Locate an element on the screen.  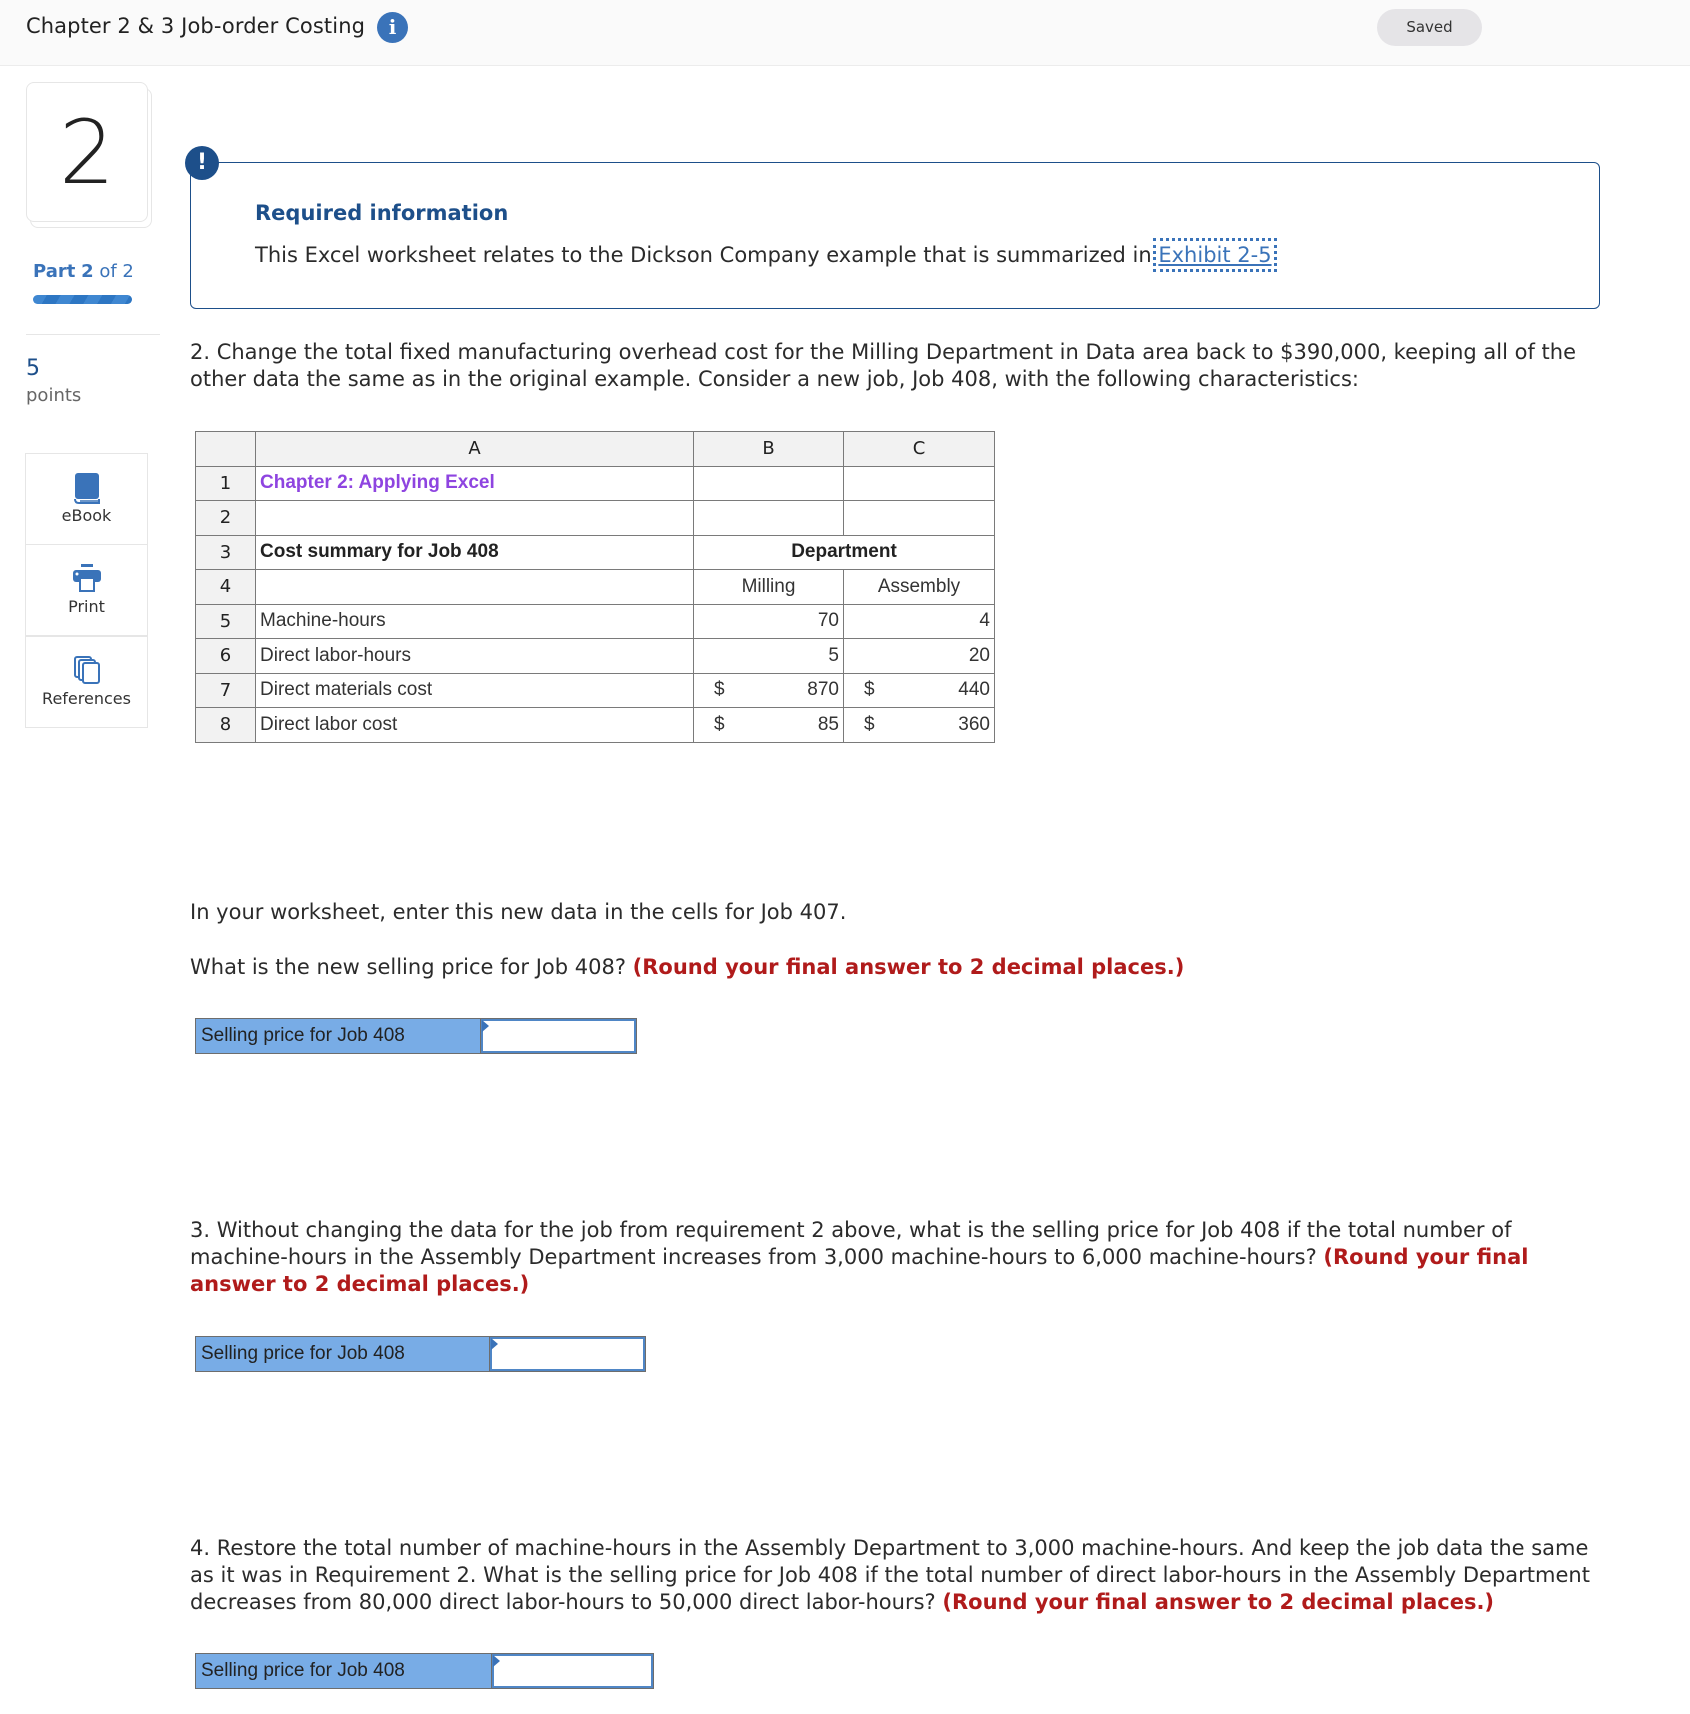
q4-answer-row: Selling price for Job 408 is located at coordinates (424, 1671).